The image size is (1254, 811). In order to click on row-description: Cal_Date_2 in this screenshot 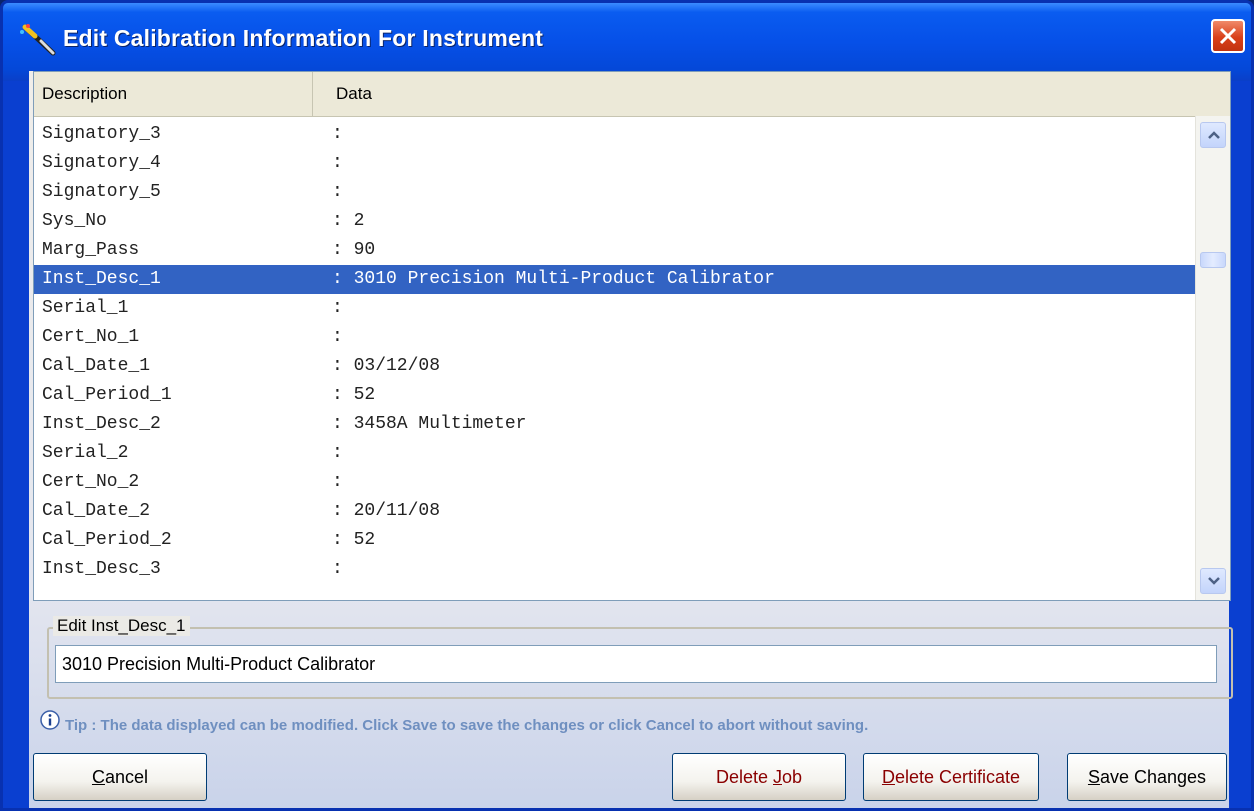, I will do `click(96, 511)`.